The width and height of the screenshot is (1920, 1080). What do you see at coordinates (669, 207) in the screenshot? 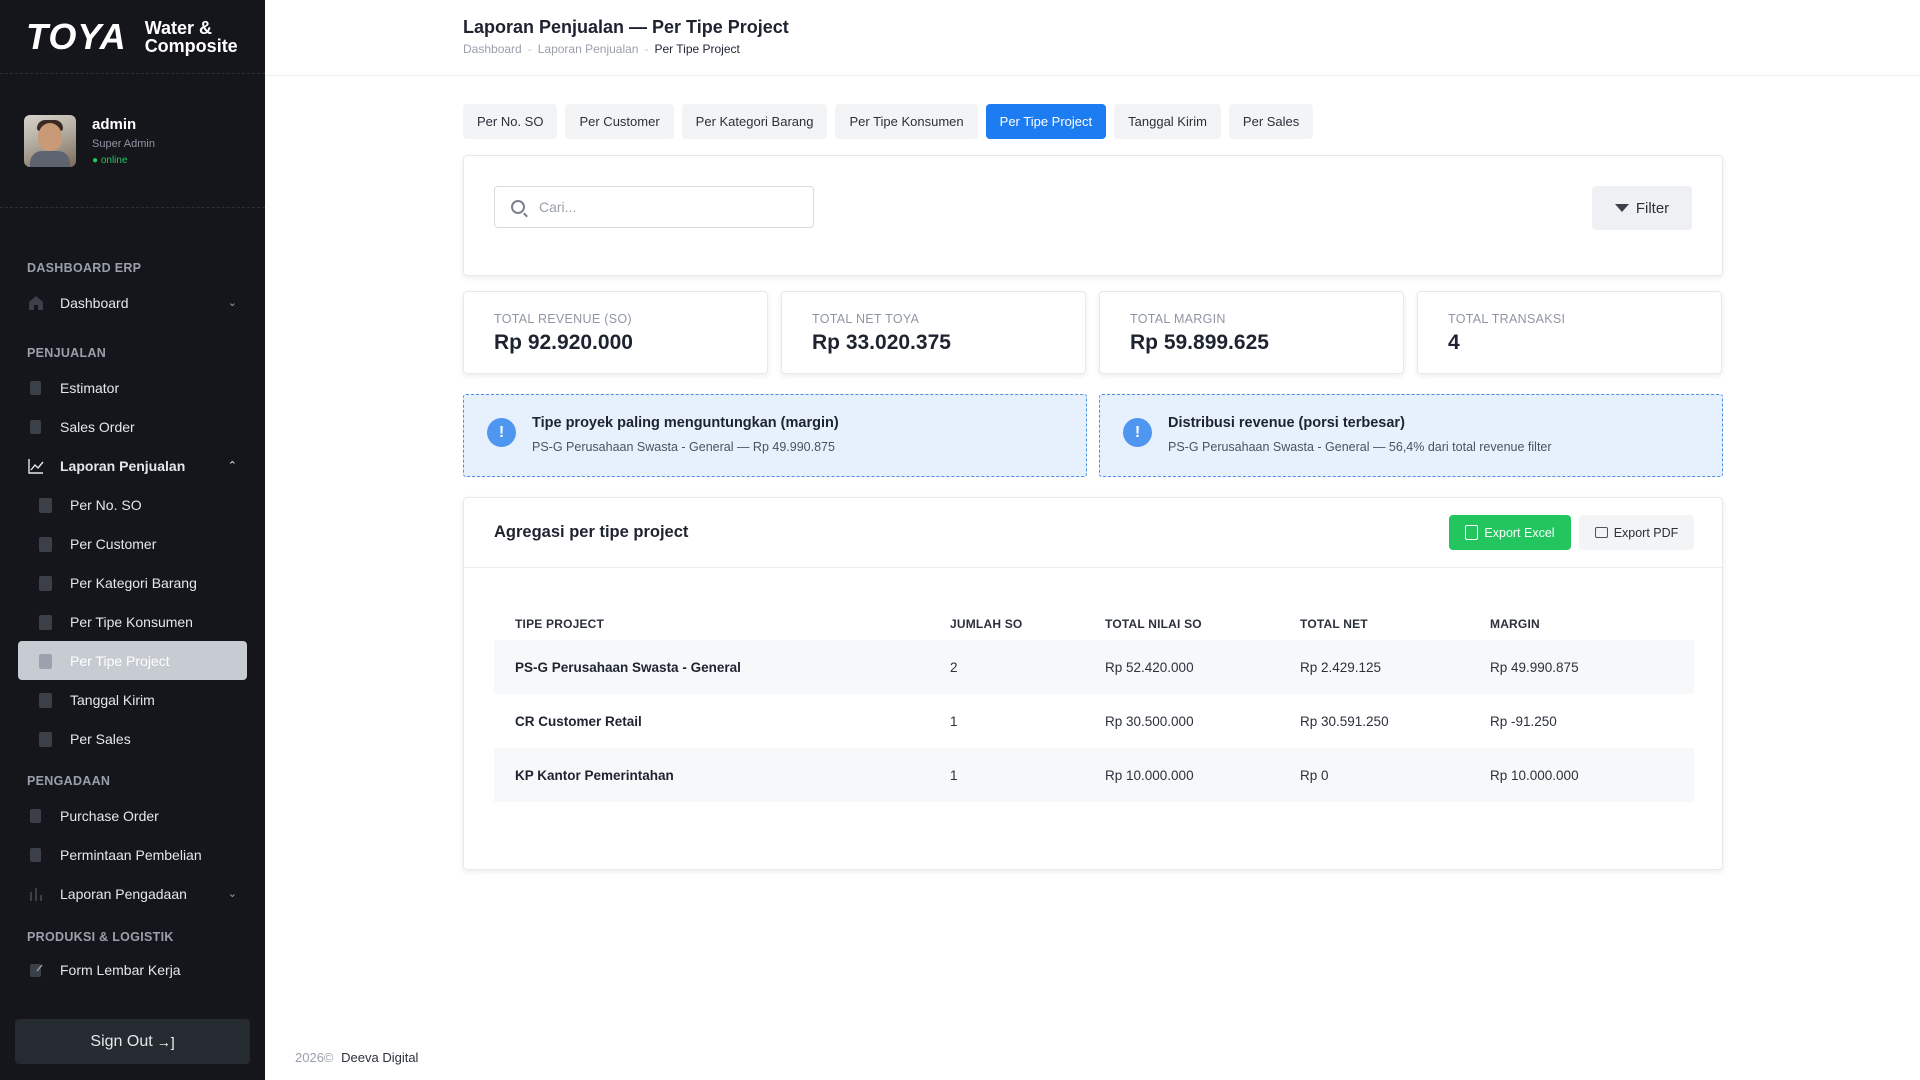
I see `search-input` at bounding box center [669, 207].